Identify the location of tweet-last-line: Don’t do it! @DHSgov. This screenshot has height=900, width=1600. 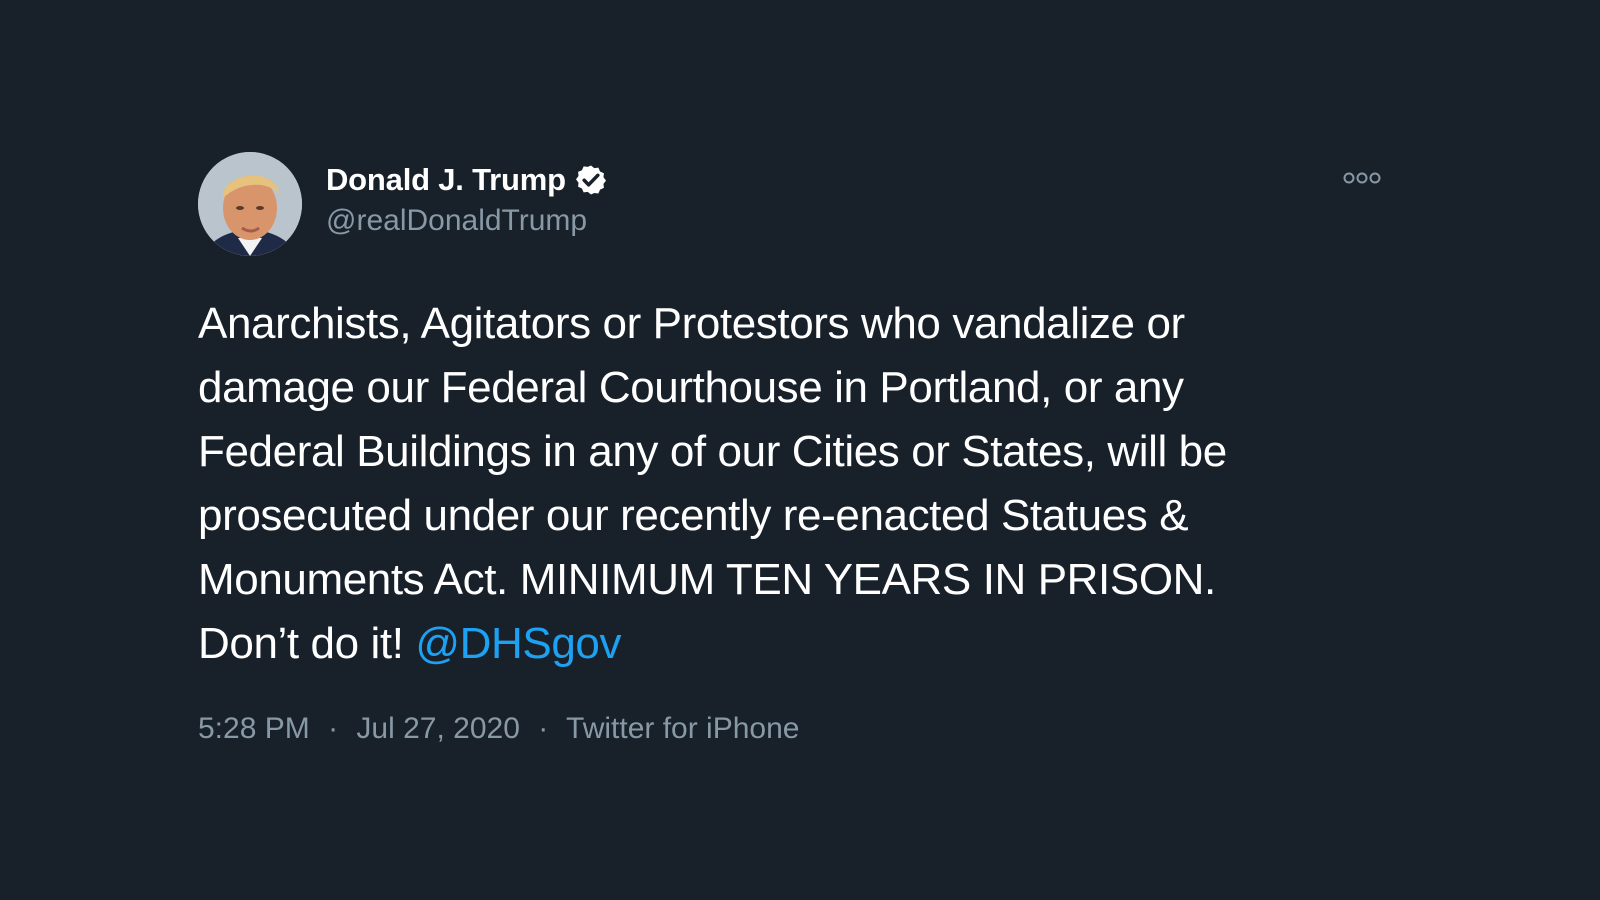
(793, 644).